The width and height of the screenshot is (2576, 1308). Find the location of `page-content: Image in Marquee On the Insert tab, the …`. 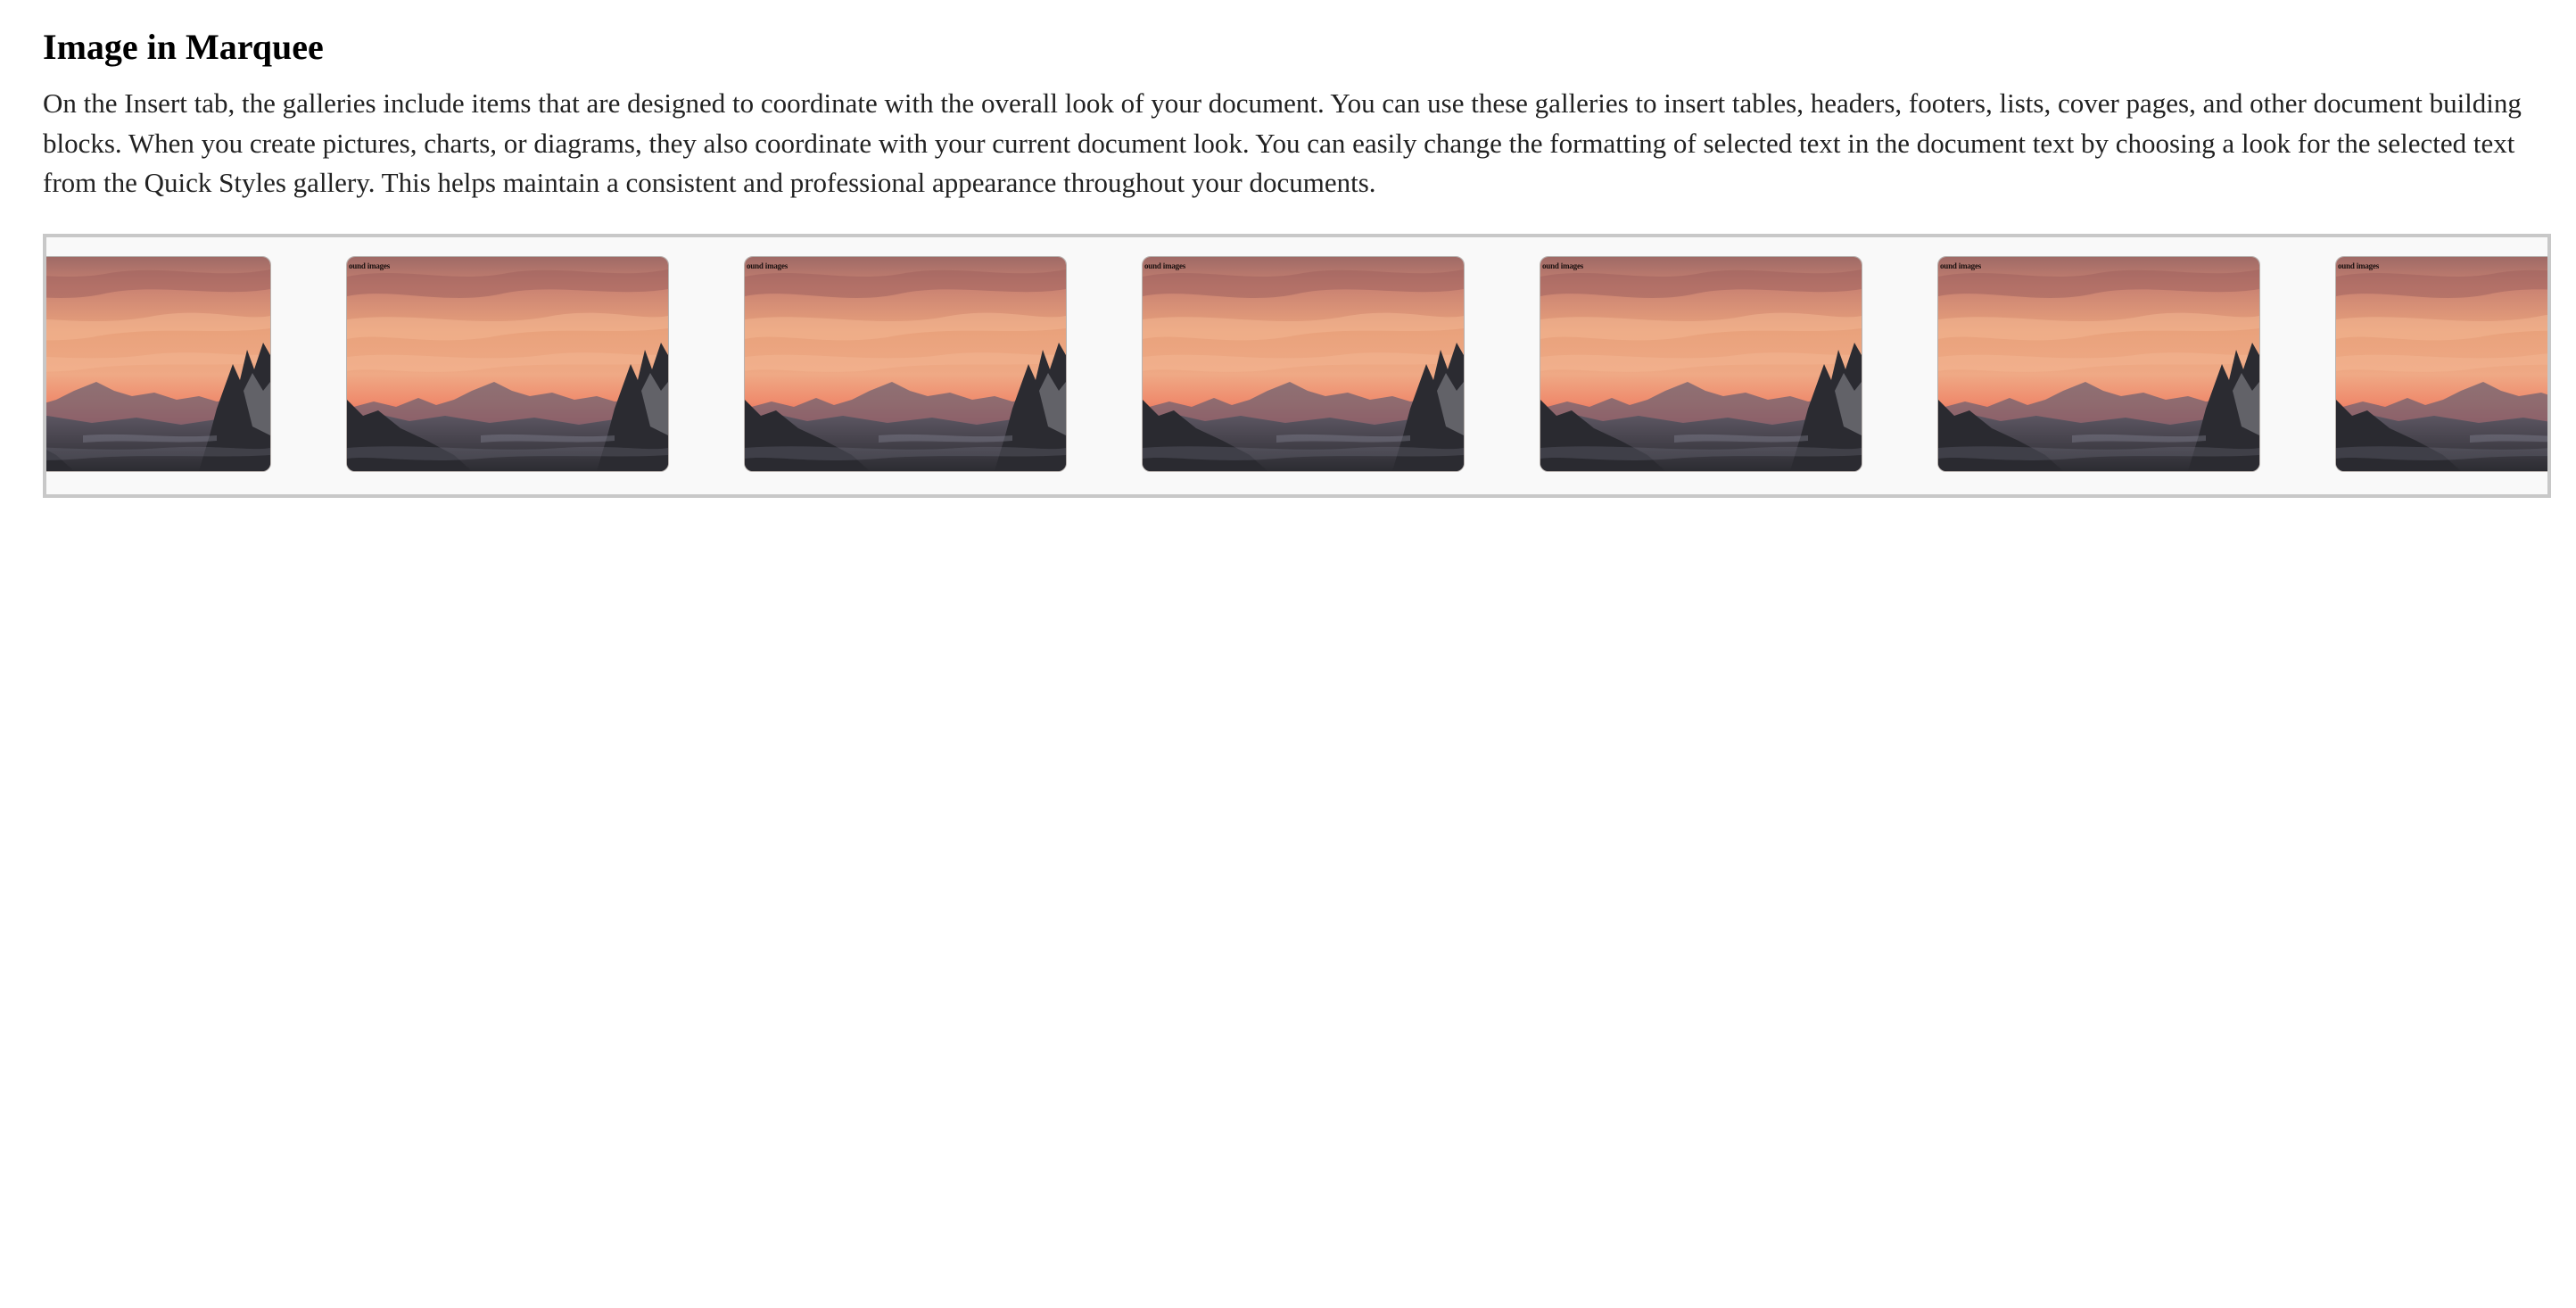

page-content: Image in Marquee On the Insert tab, the … is located at coordinates (1295, 113).